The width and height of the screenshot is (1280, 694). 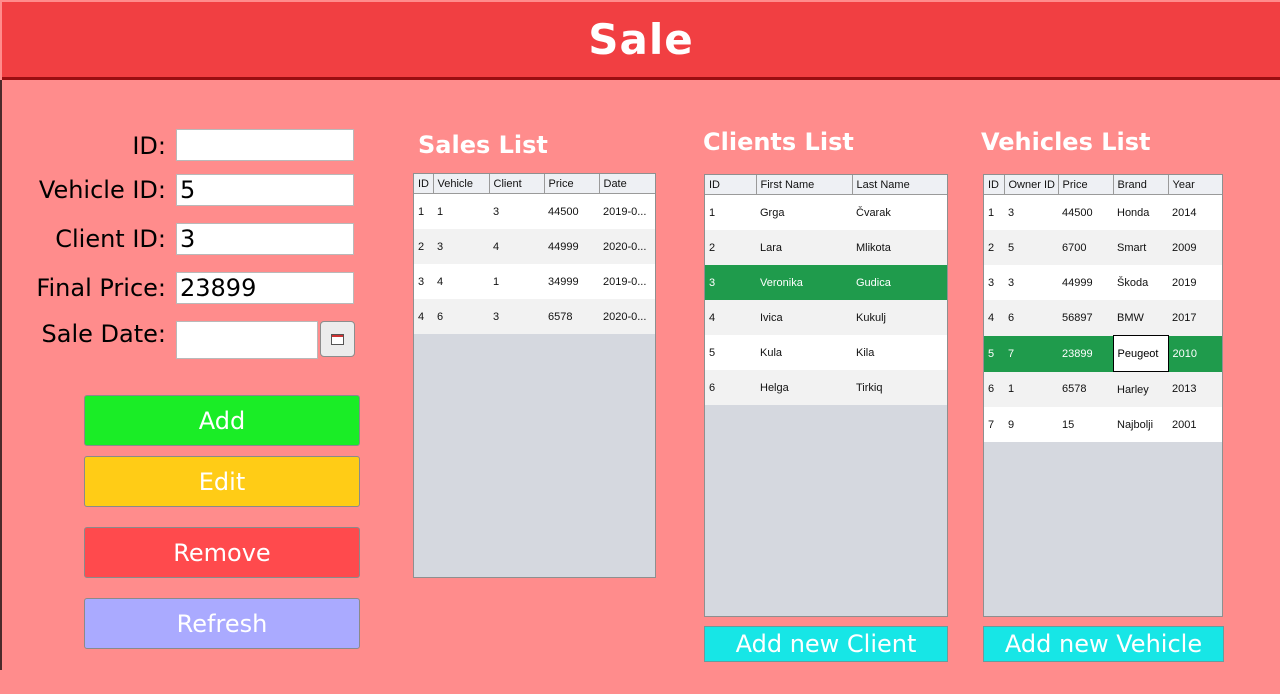 I want to click on table-cell: BMW, so click(x=1140, y=318).